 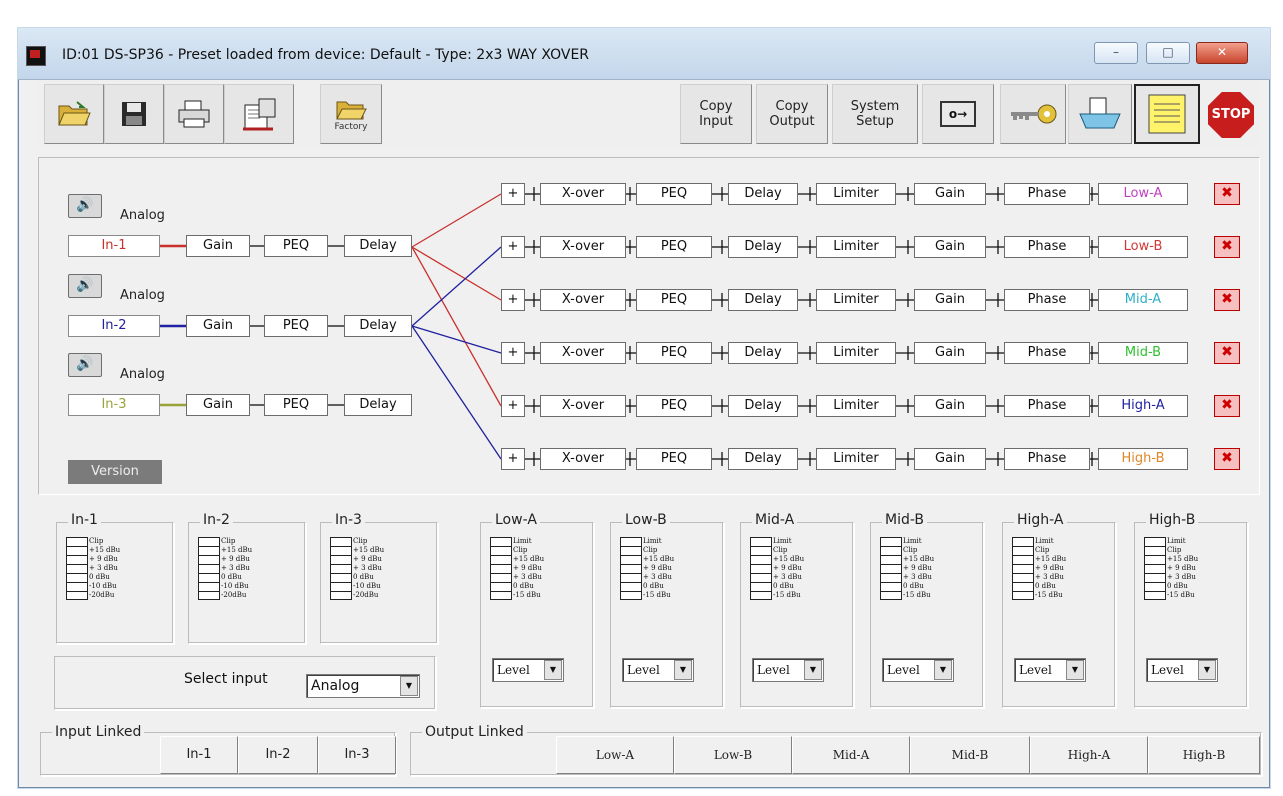 I want to click on close-button: ✕, so click(x=1222, y=53).